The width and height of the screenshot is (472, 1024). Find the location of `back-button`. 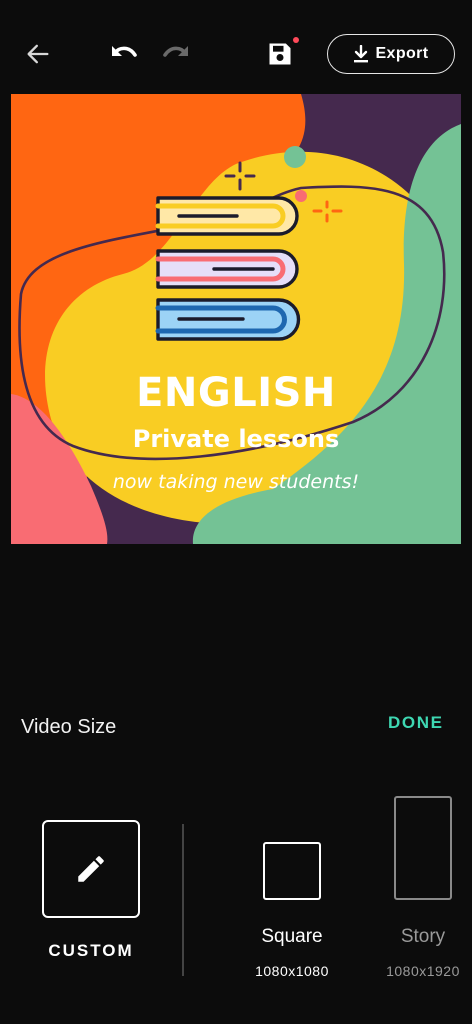

back-button is located at coordinates (38, 54).